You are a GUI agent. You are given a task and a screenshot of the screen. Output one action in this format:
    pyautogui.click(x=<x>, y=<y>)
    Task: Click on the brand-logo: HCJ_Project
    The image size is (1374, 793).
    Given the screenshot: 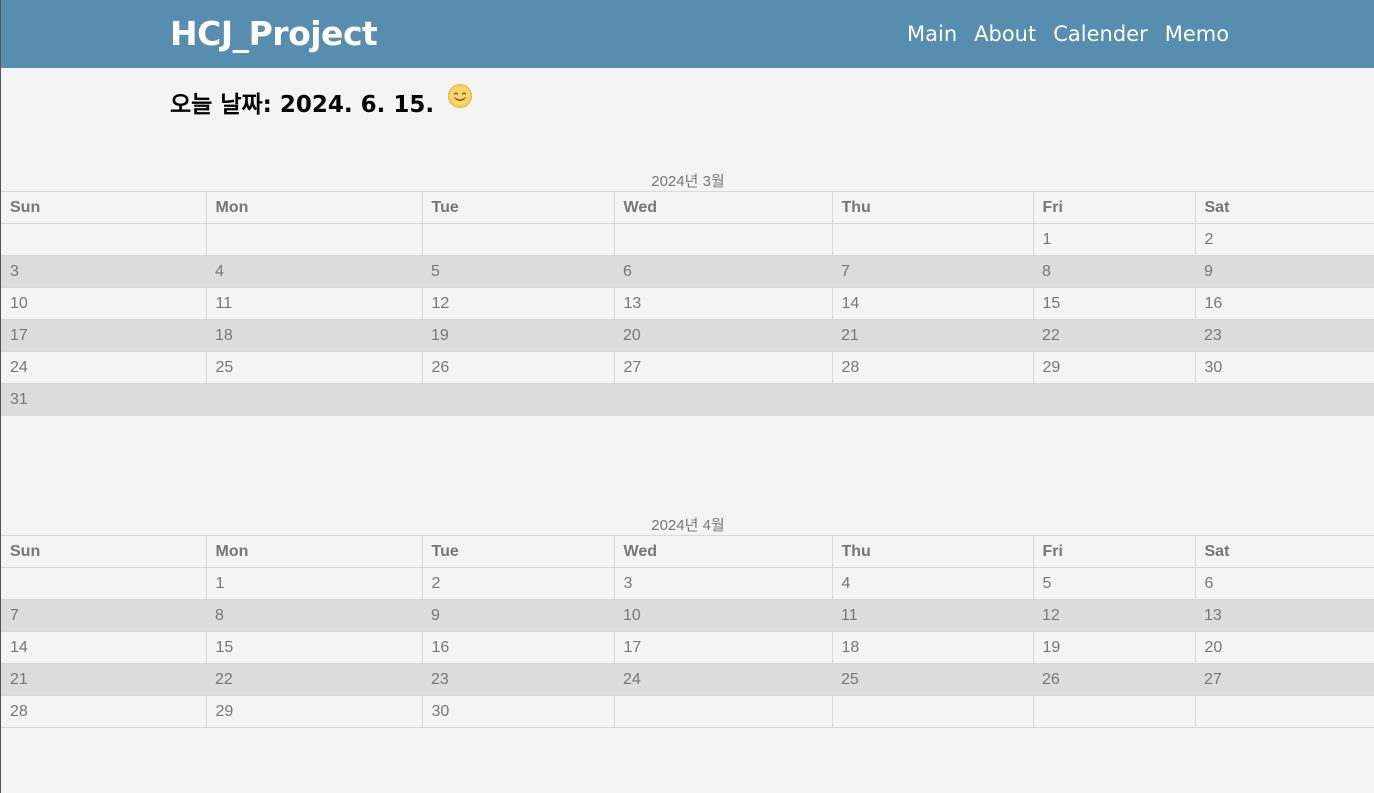 What is the action you would take?
    pyautogui.click(x=274, y=33)
    